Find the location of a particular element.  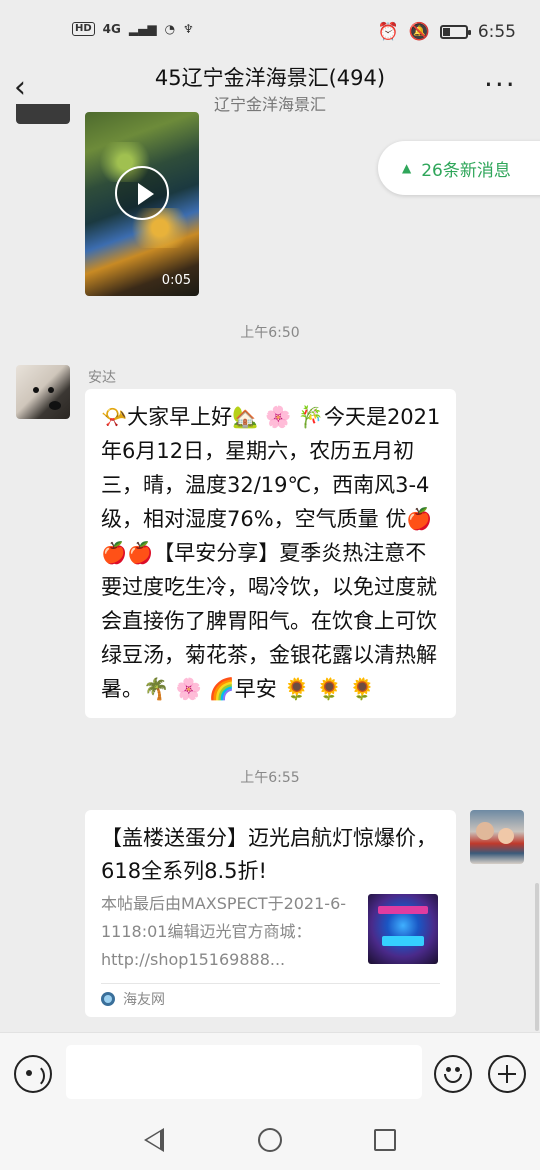

signal-icon: ▂▄▆ is located at coordinates (142, 29).